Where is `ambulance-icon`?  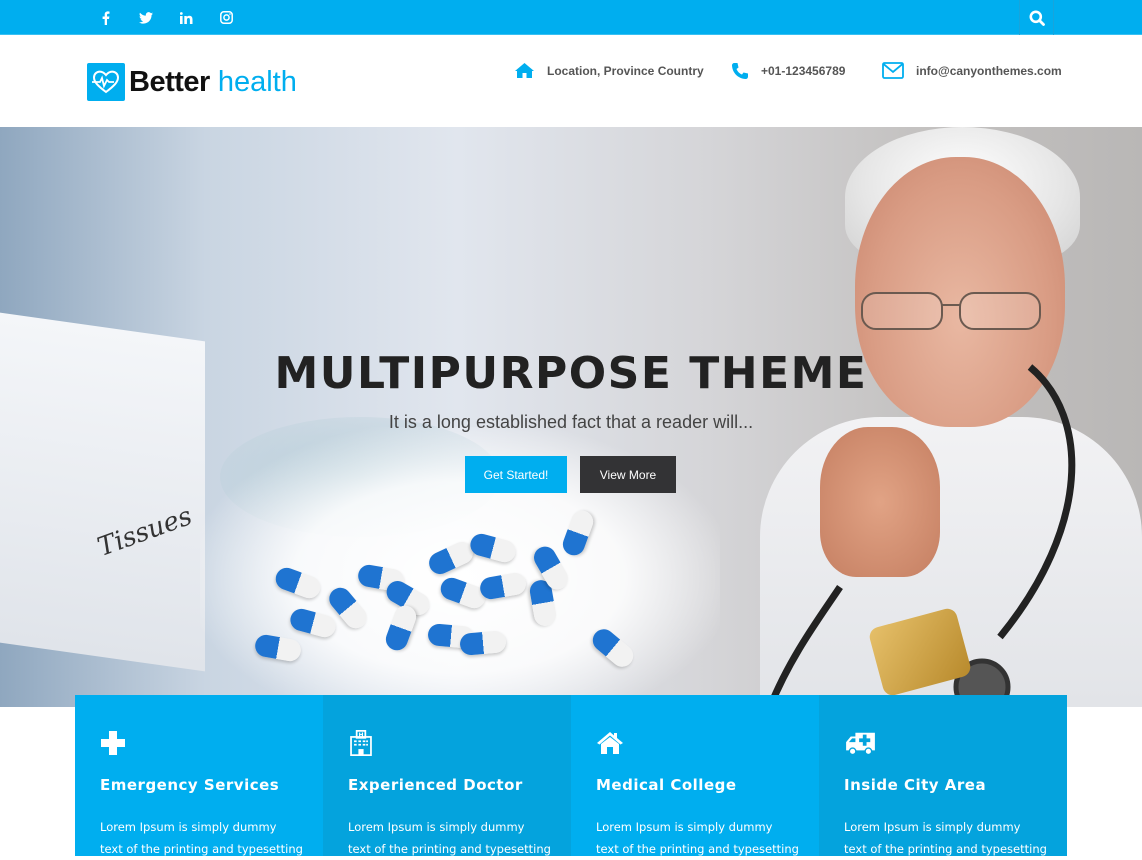
ambulance-icon is located at coordinates (860, 744).